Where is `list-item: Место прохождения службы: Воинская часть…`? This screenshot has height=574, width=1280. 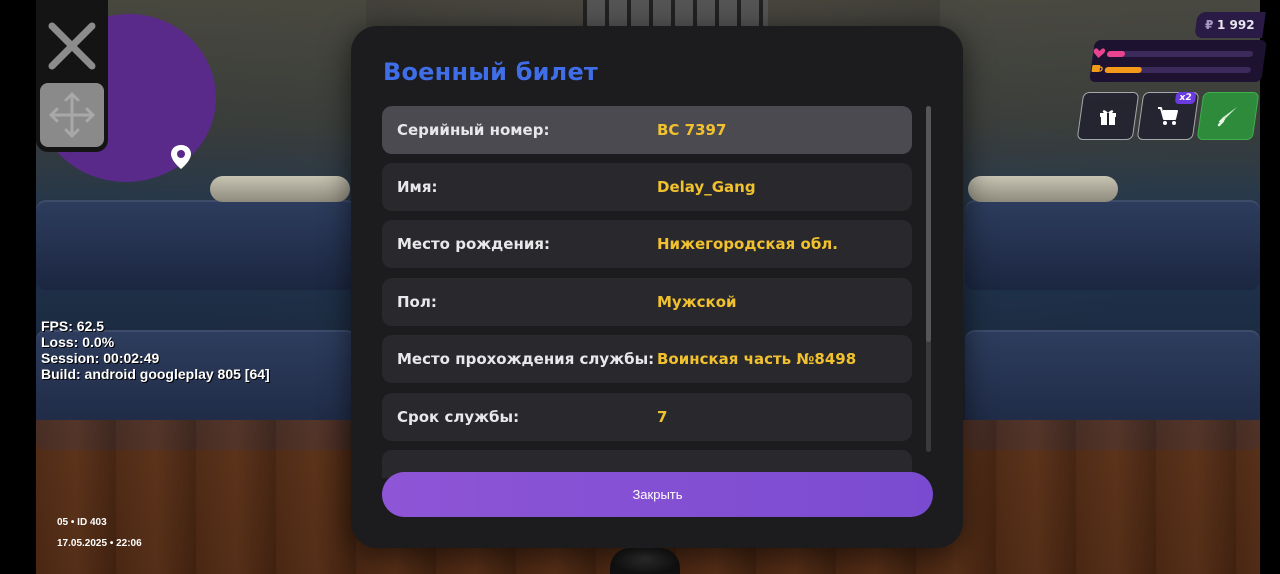 list-item: Место прохождения службы: Воинская часть… is located at coordinates (647, 359).